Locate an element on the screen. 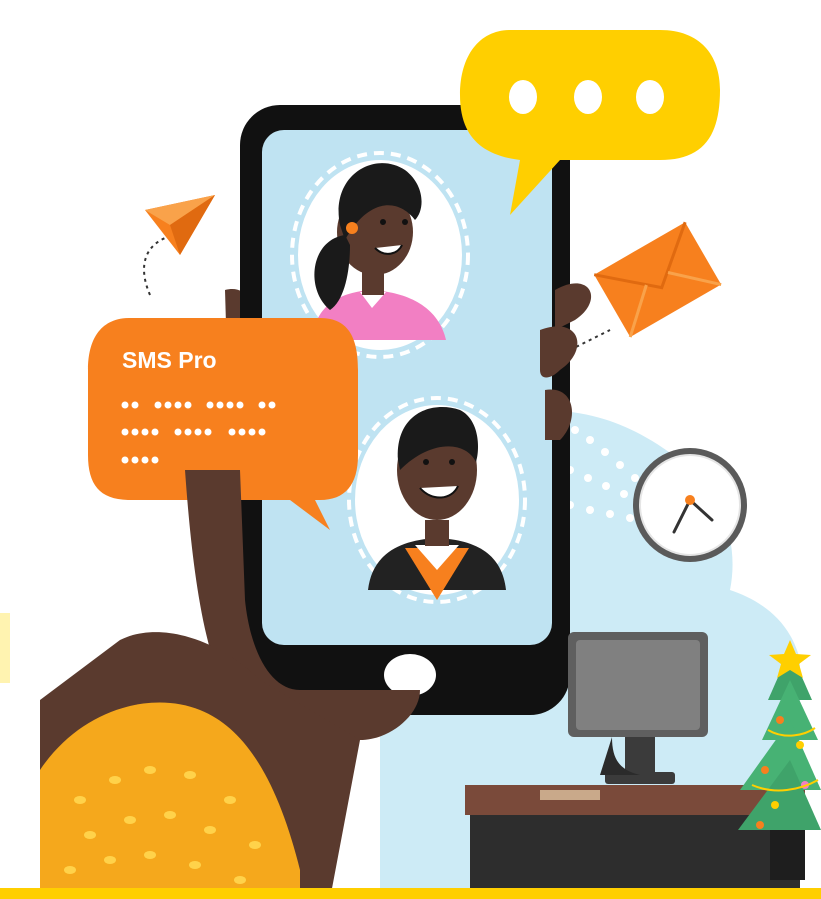 The width and height of the screenshot is (821, 899). fingers-right is located at coordinates (573, 306).